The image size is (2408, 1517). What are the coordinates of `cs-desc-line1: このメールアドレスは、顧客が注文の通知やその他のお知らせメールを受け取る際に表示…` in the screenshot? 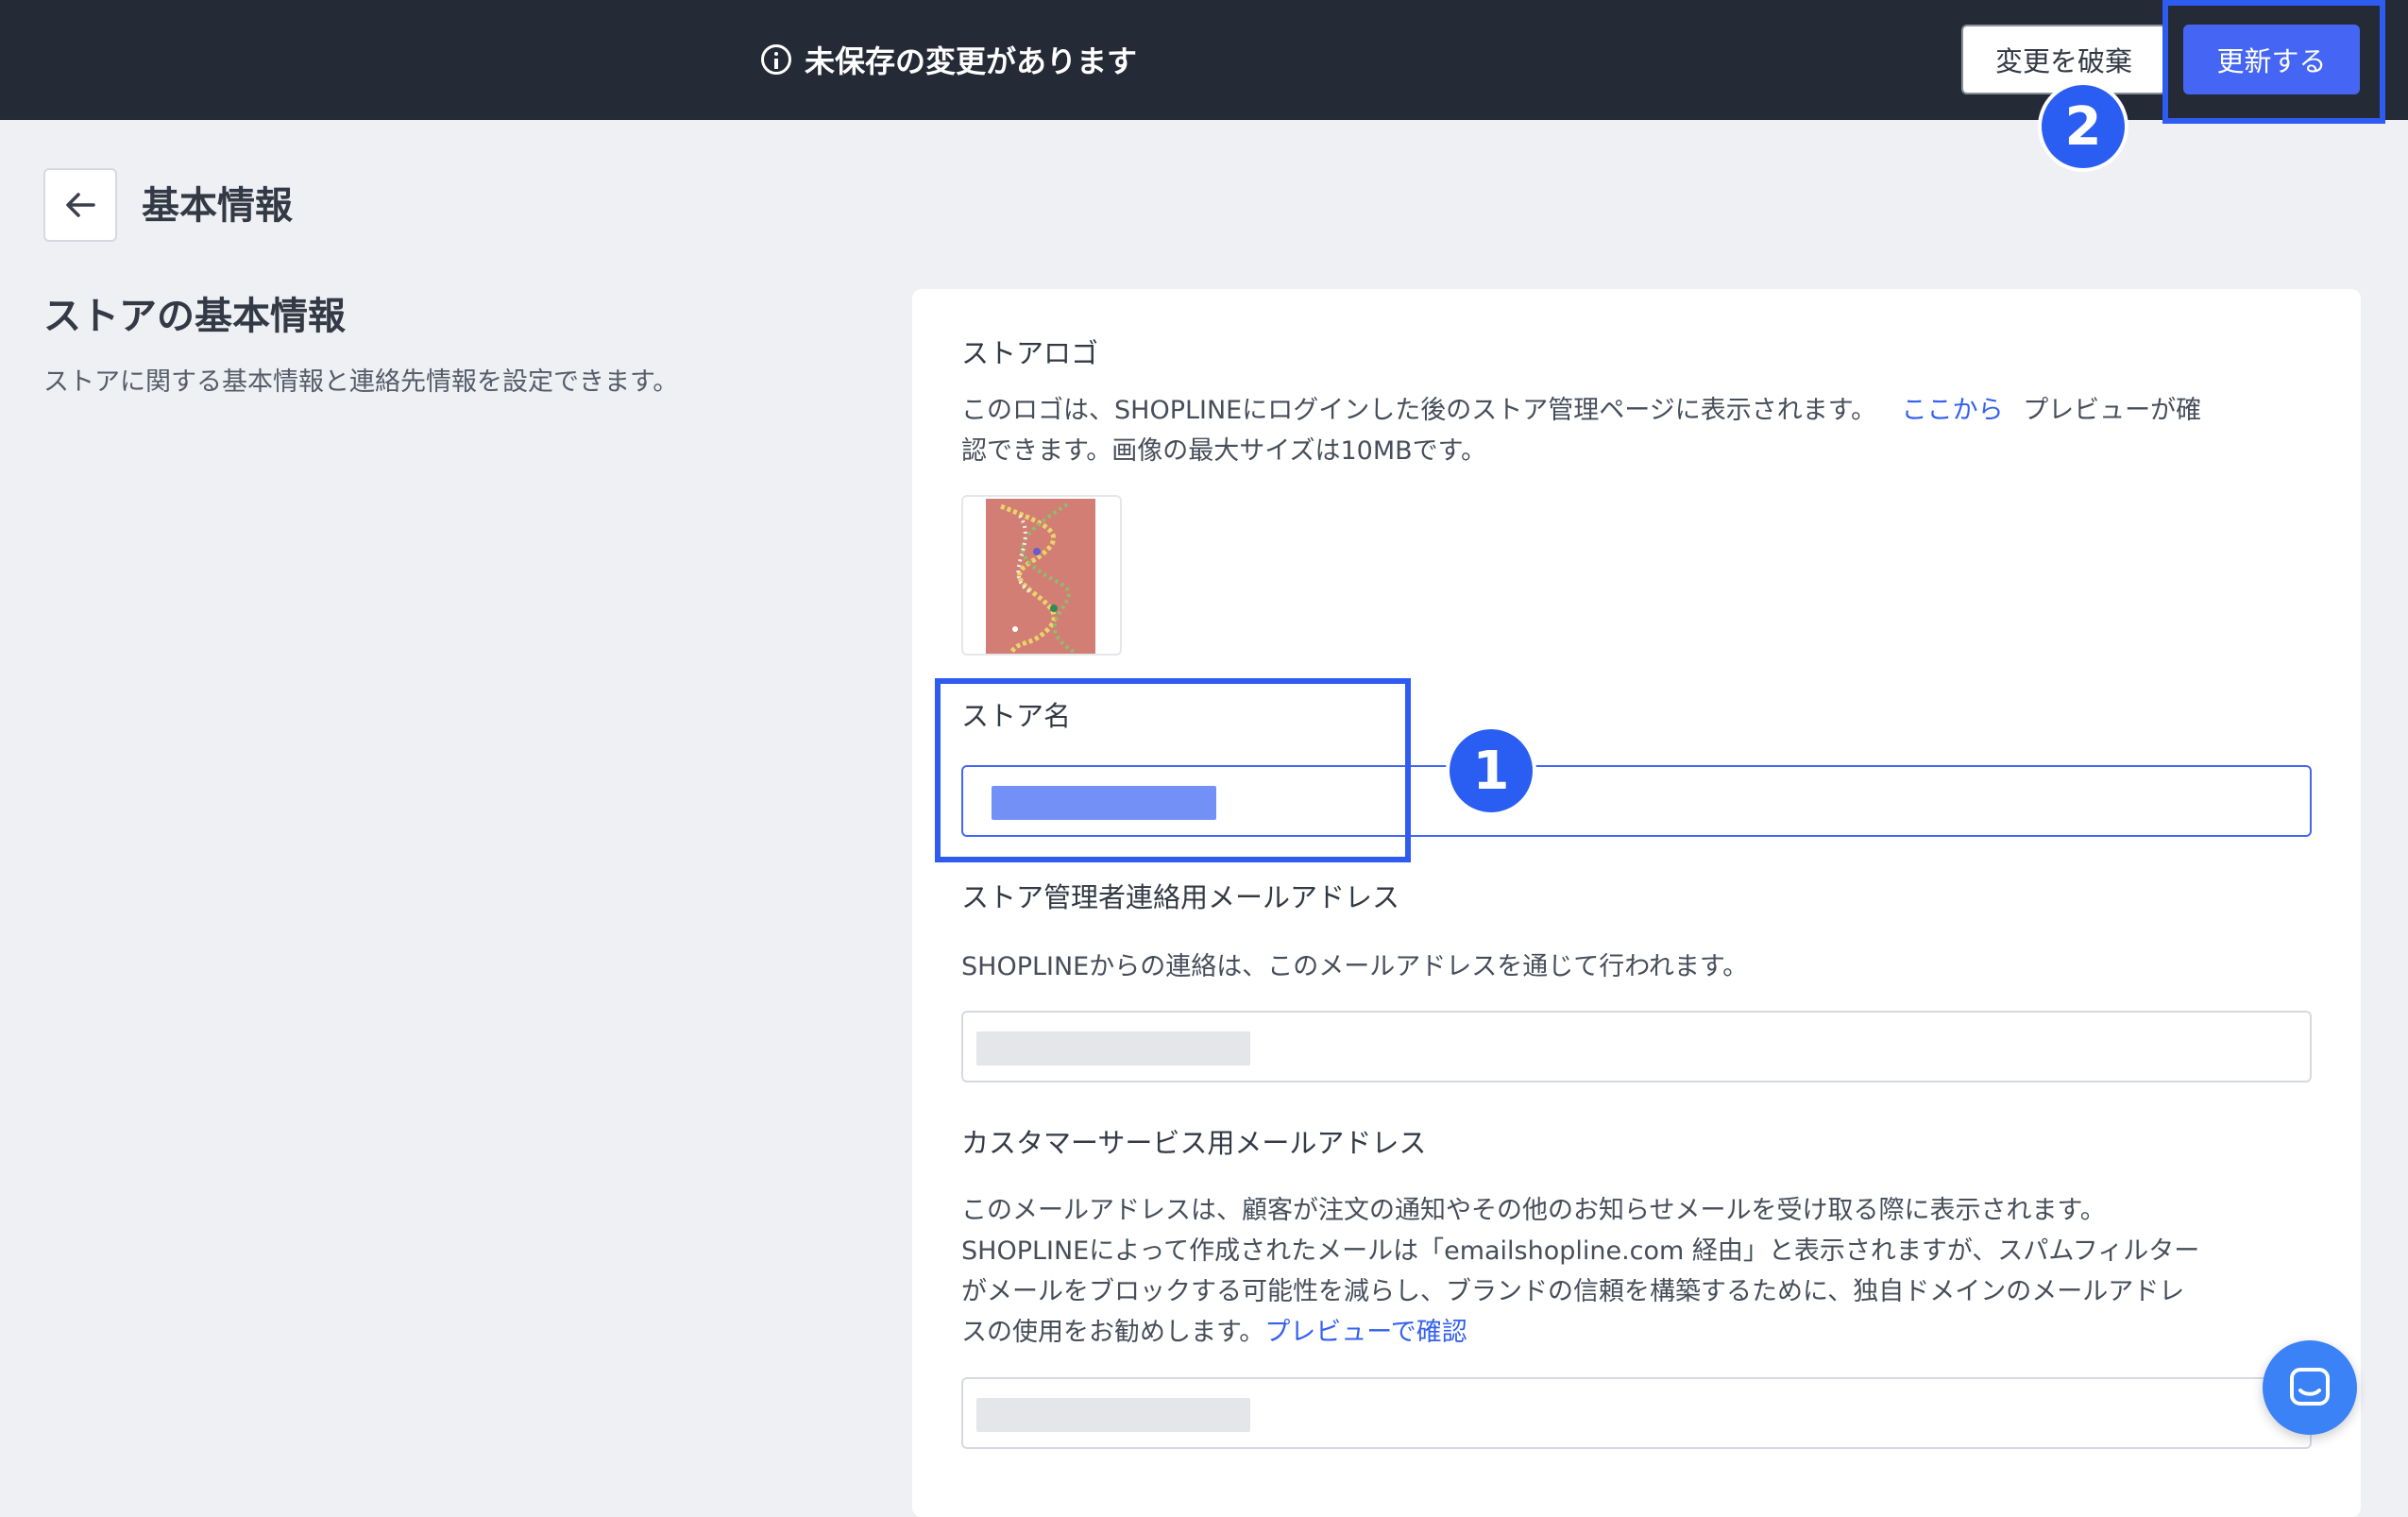 It's located at (1533, 1210).